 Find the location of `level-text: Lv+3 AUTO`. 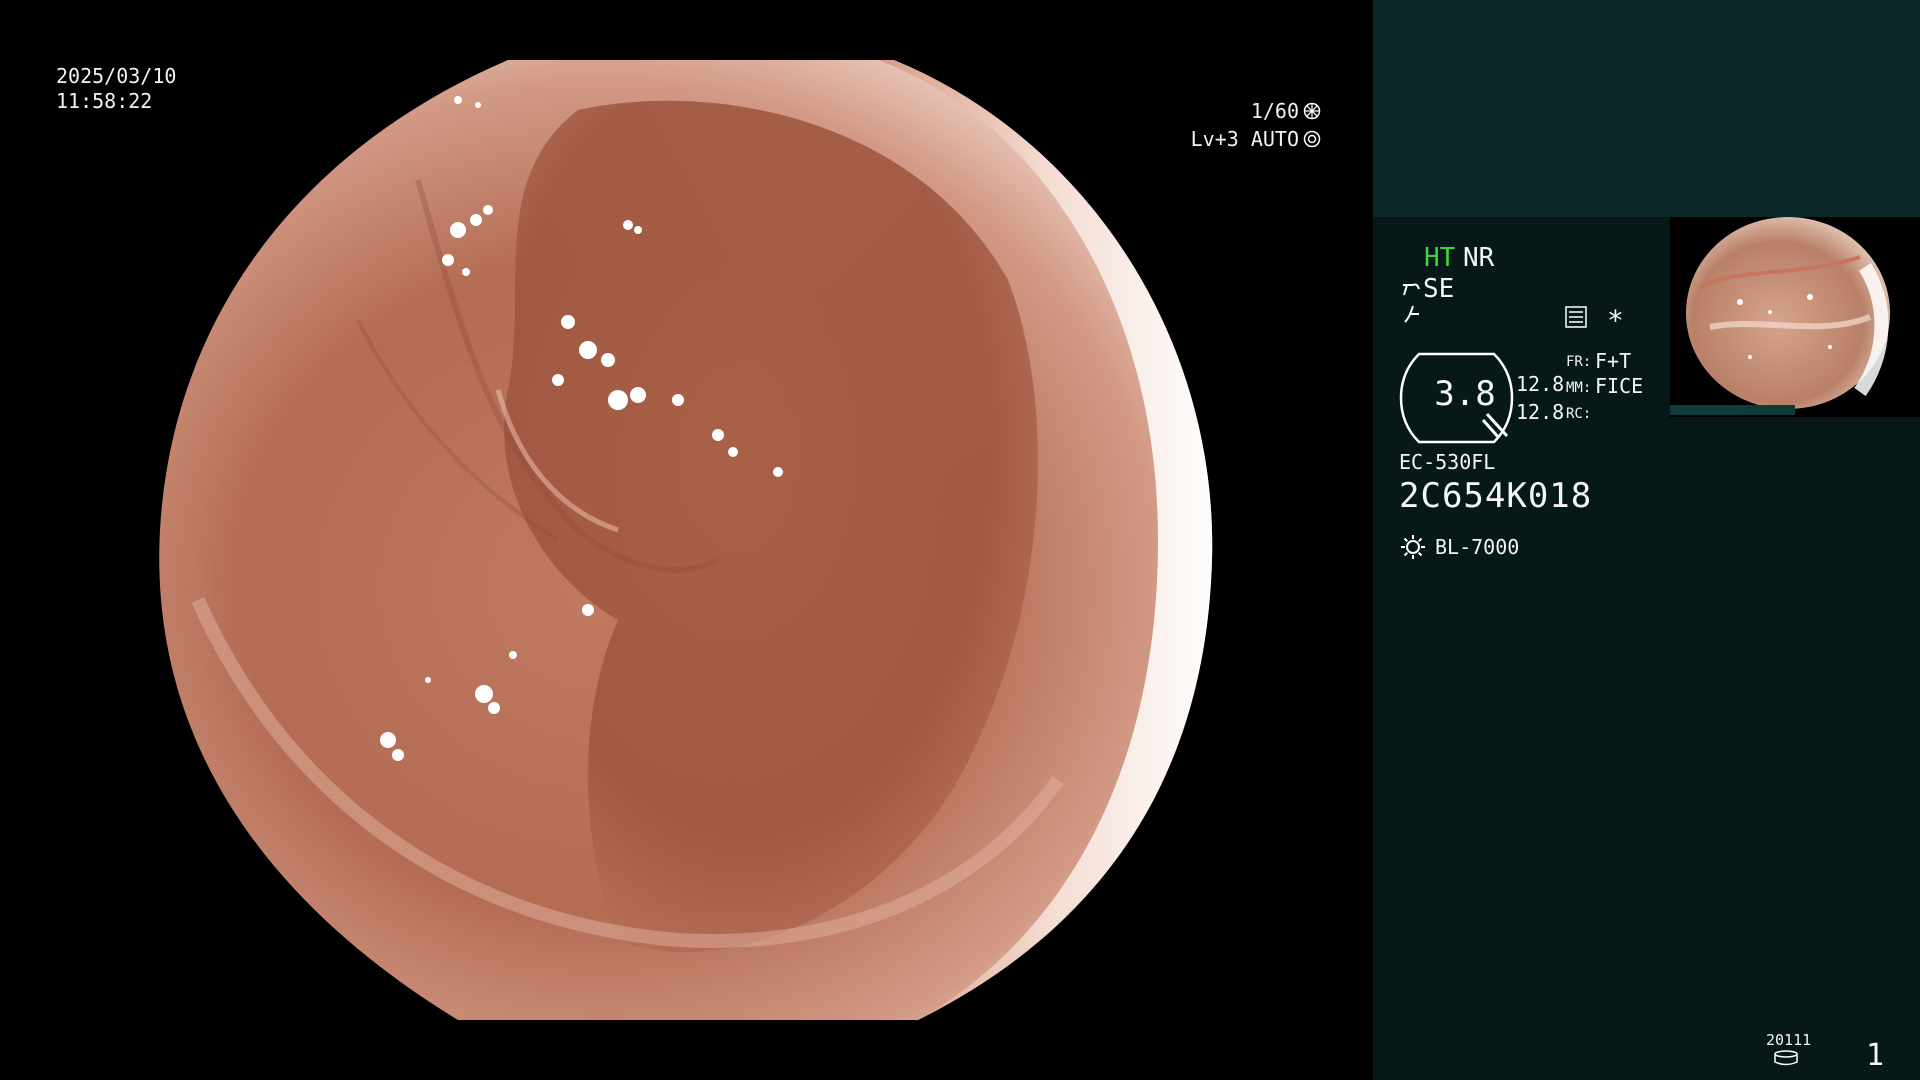

level-text: Lv+3 AUTO is located at coordinates (1244, 139).